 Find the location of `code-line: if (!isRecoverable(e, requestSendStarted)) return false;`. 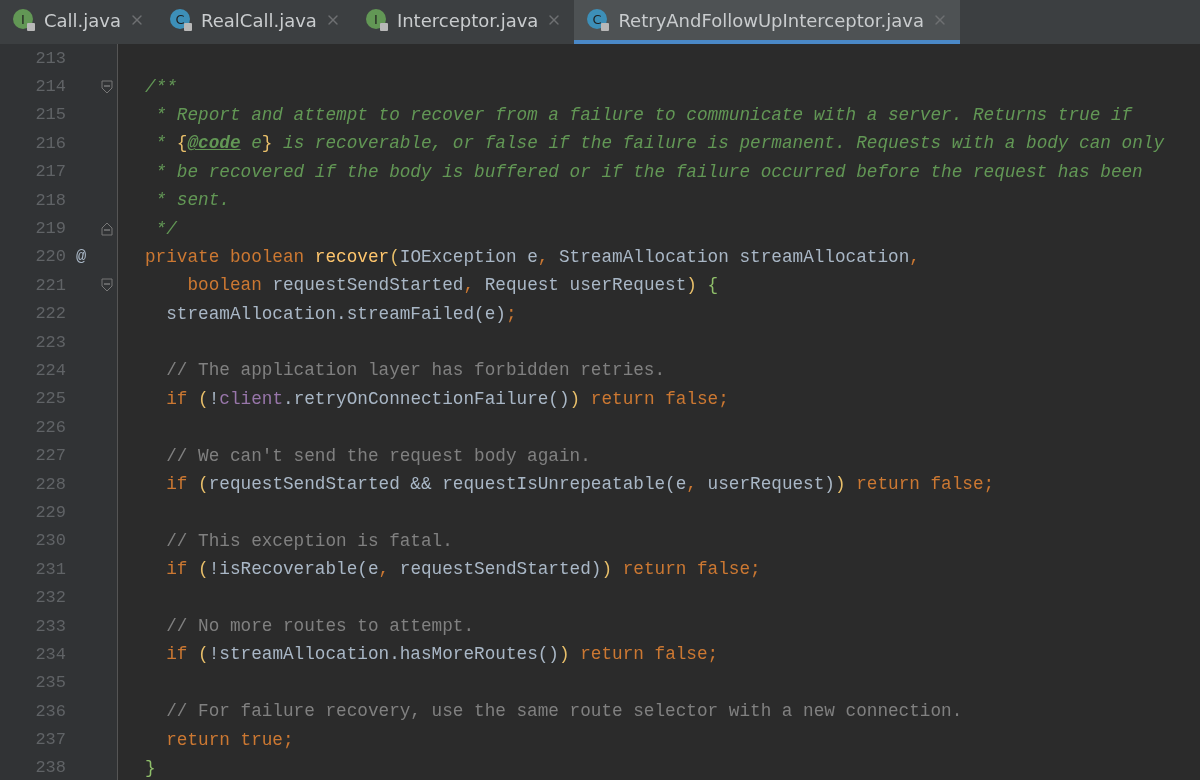

code-line: if (!isRecoverable(e, requestSendStarted)) return false; is located at coordinates (463, 569).